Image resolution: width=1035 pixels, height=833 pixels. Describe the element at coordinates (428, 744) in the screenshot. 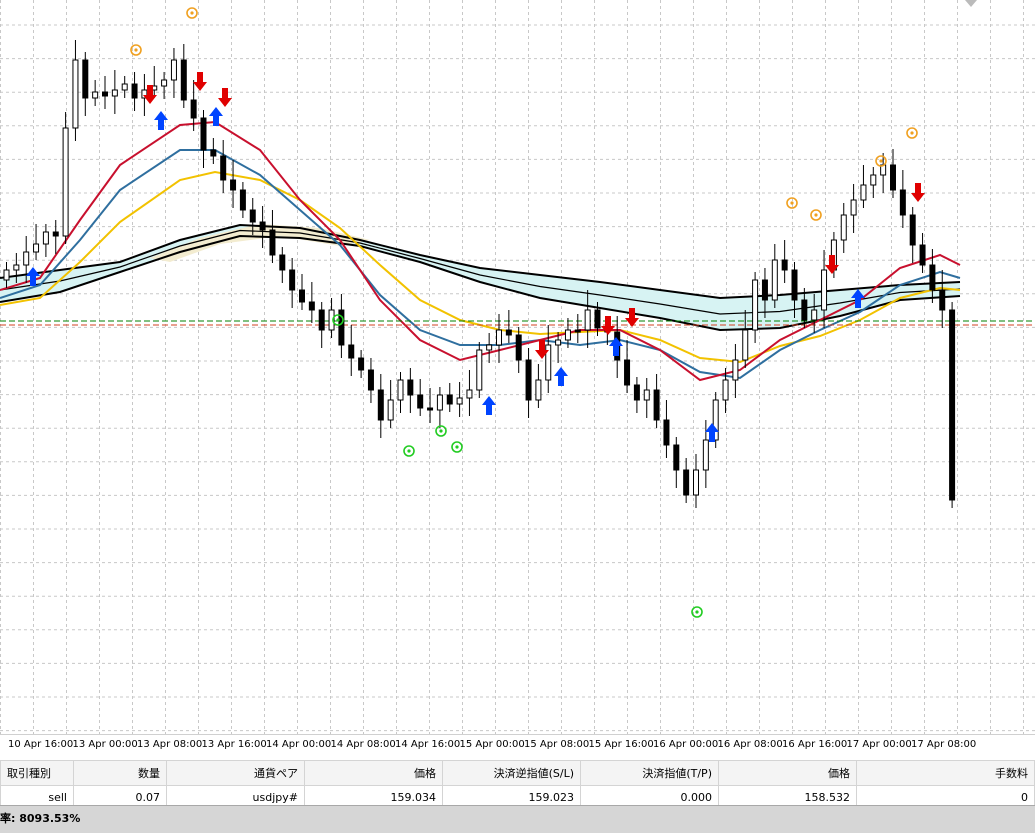

I see `time-tick-label: 14 Apr 16:00` at that location.